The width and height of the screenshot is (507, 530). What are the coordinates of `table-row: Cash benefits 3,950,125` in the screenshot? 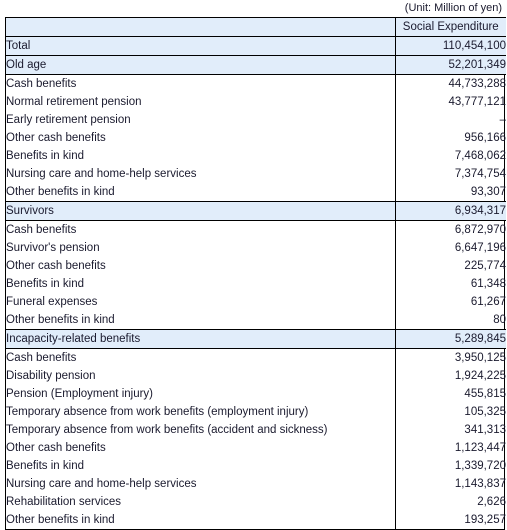 It's located at (256, 357).